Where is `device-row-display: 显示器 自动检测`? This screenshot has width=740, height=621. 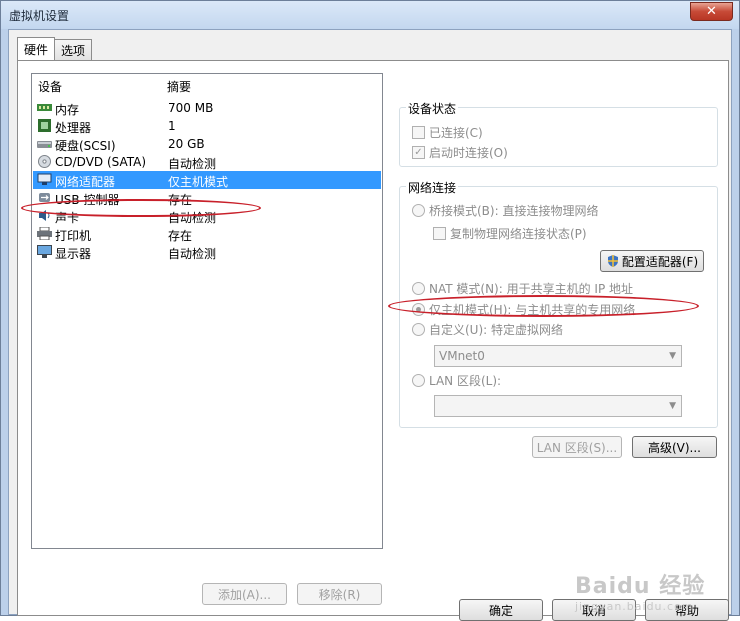
device-row-display: 显示器 自动检测 is located at coordinates (207, 252).